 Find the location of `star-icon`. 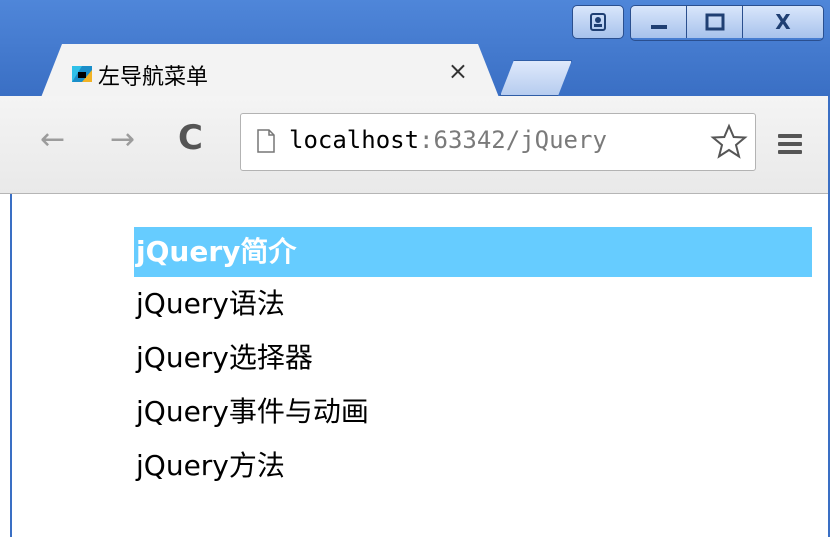

star-icon is located at coordinates (729, 141).